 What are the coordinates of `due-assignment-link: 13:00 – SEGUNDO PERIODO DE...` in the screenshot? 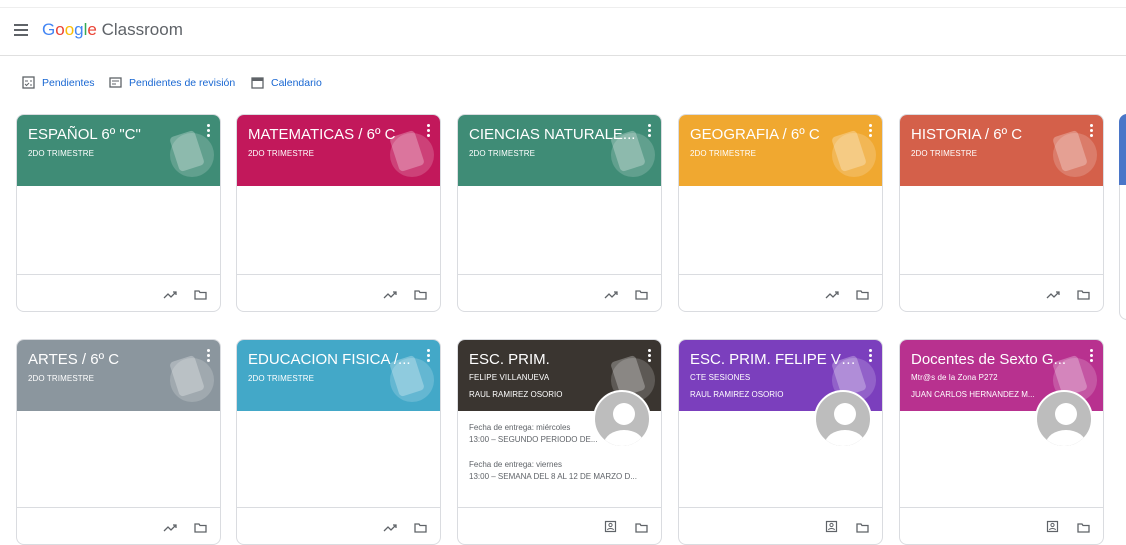 It's located at (533, 439).